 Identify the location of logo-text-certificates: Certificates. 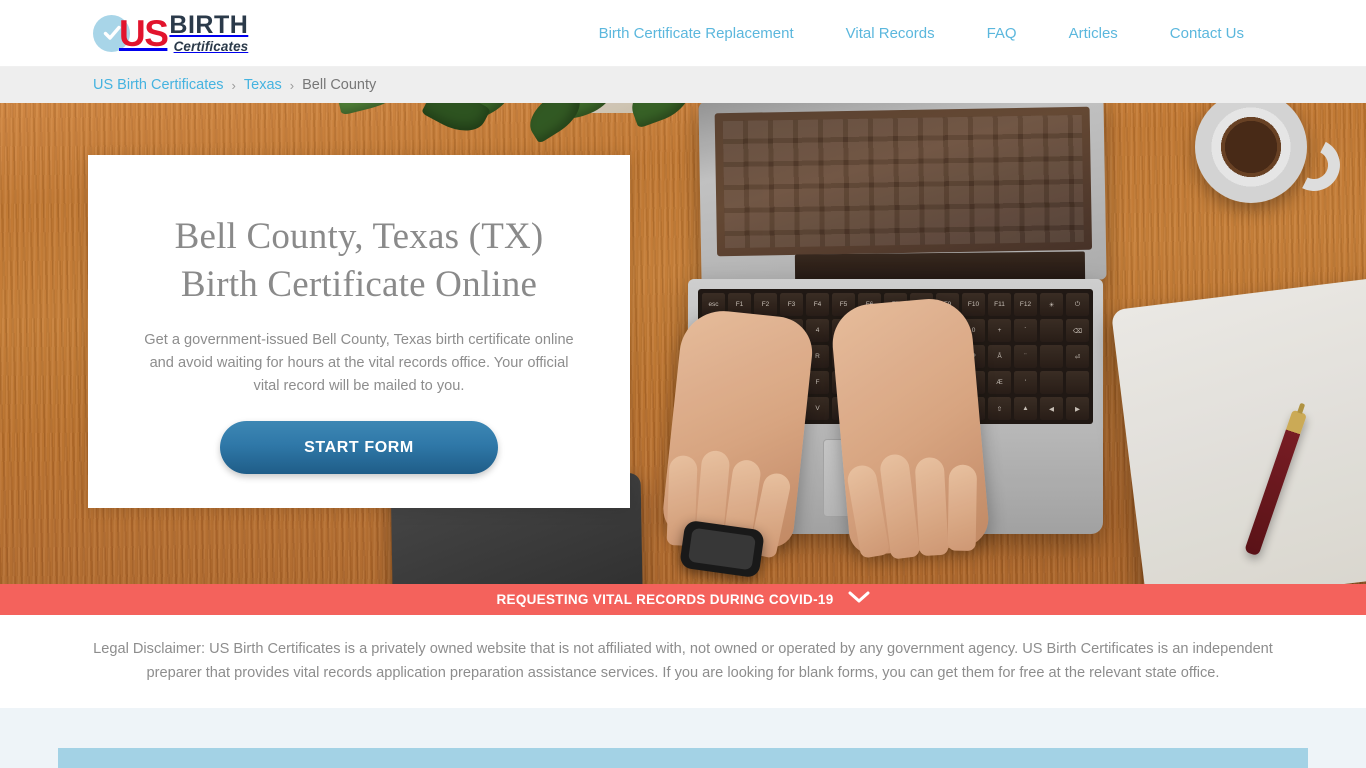
(211, 46).